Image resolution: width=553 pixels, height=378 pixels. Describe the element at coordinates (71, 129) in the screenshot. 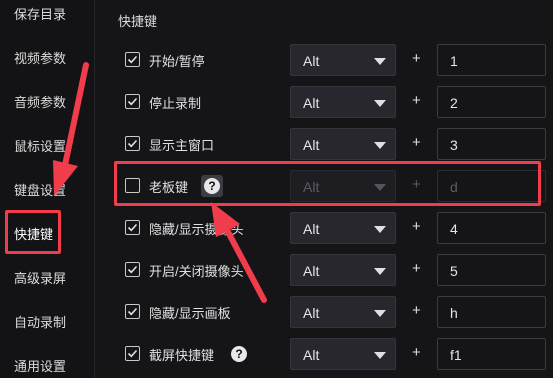

I see `arrow-to-hotkeys-icon` at that location.